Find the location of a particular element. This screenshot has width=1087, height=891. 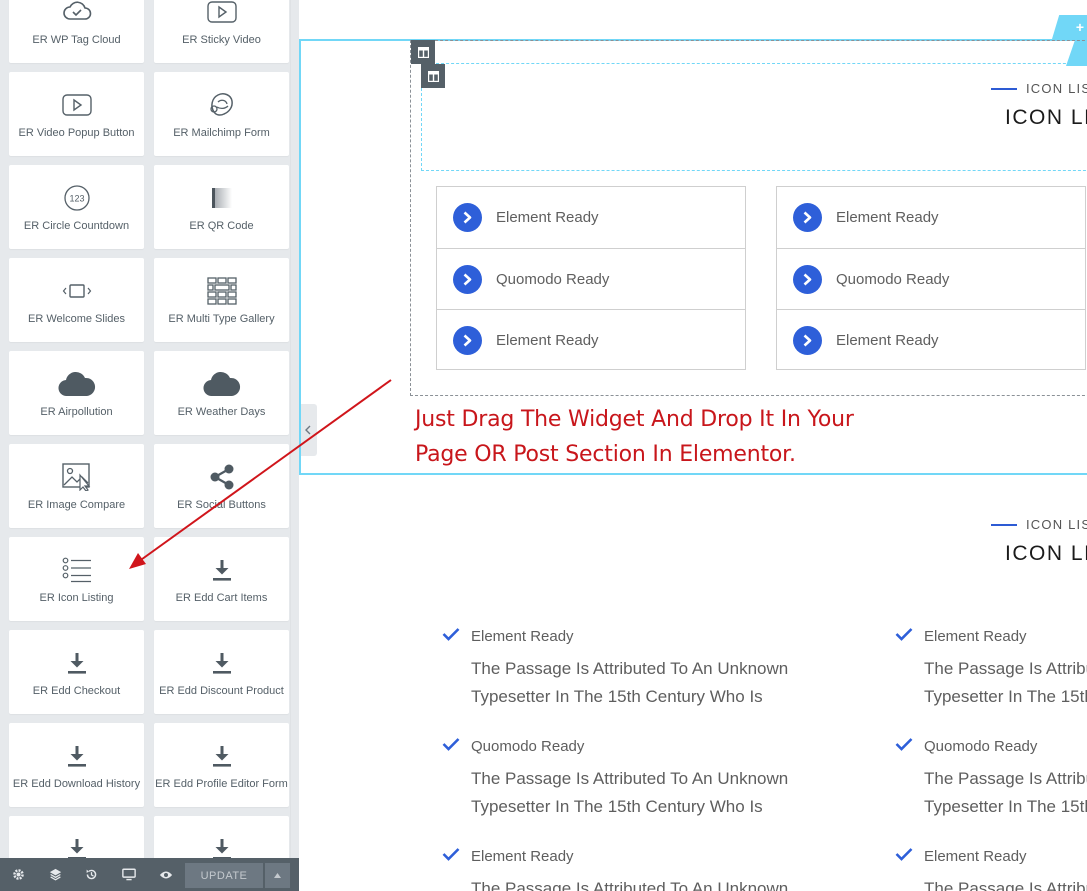

panel-scrollbar is located at coordinates (294, 429).